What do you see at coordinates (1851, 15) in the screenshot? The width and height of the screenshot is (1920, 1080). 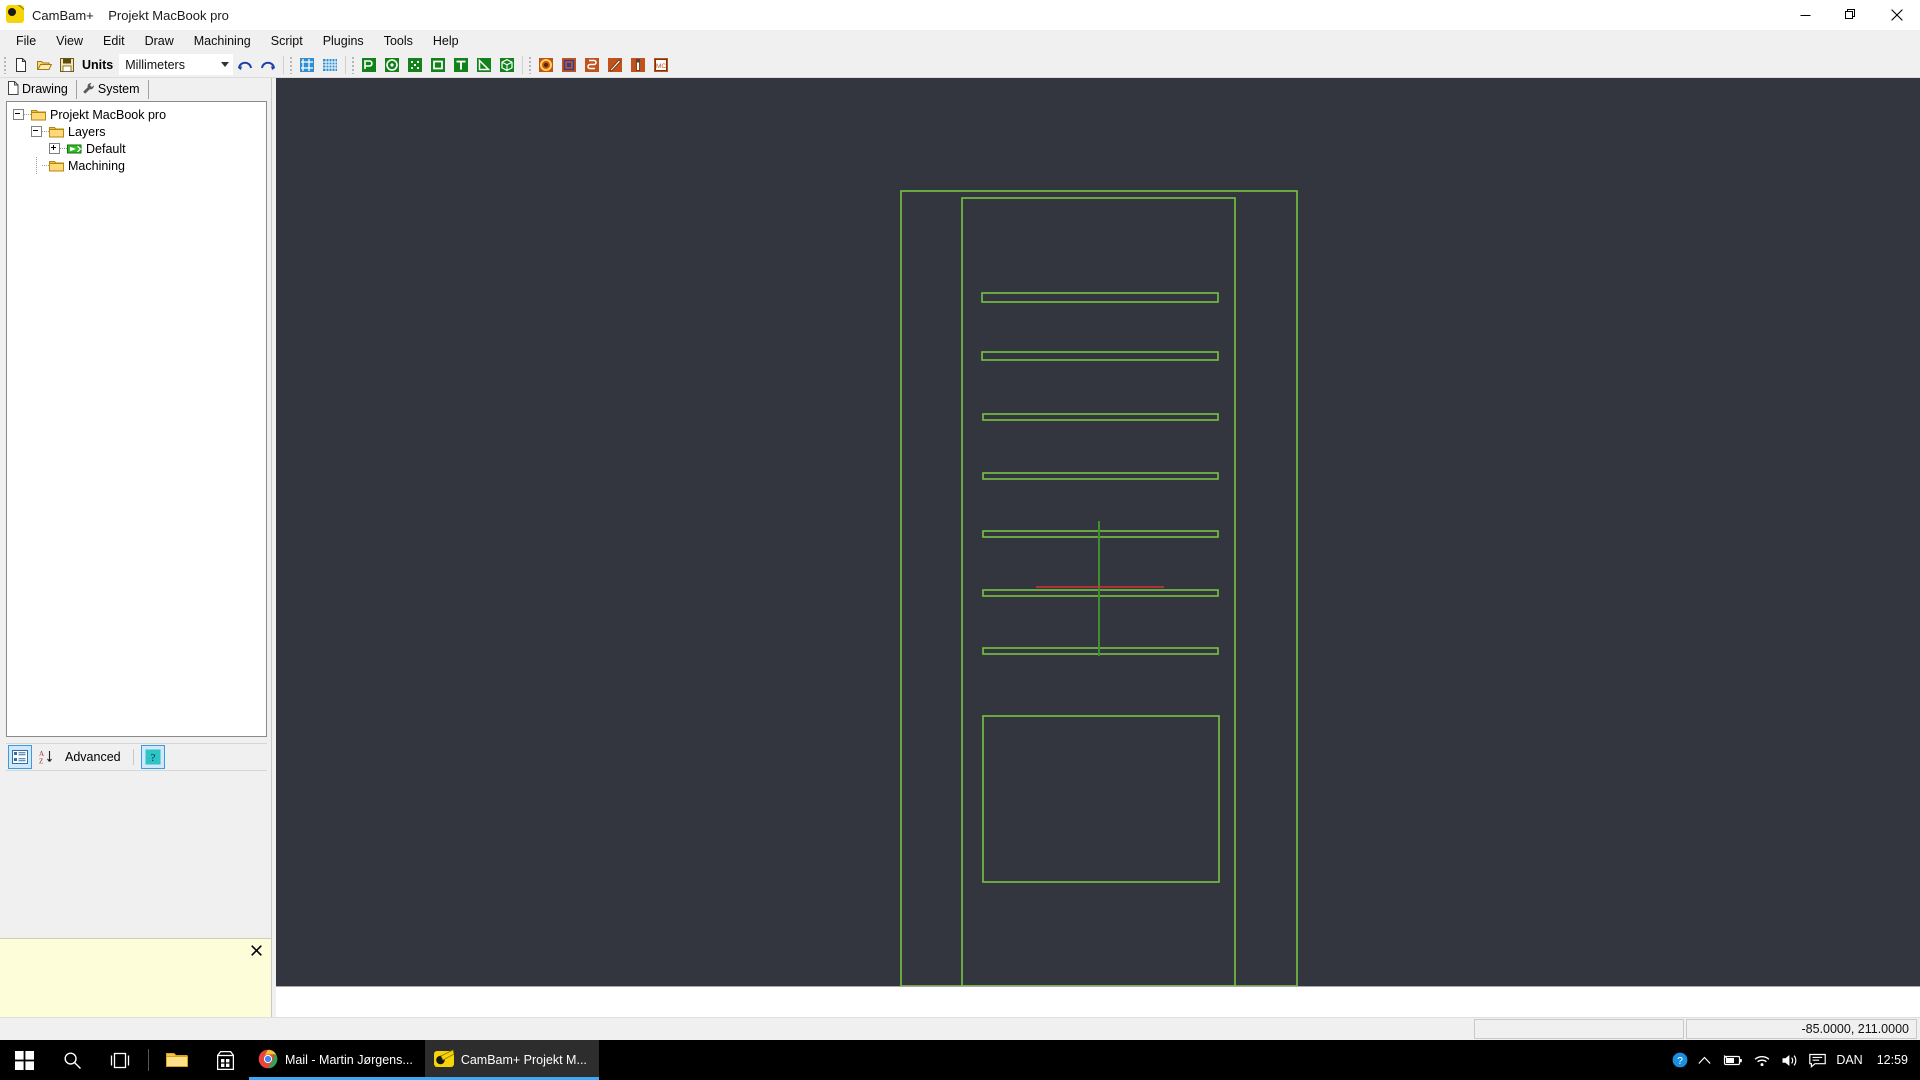 I see `maximize-button` at bounding box center [1851, 15].